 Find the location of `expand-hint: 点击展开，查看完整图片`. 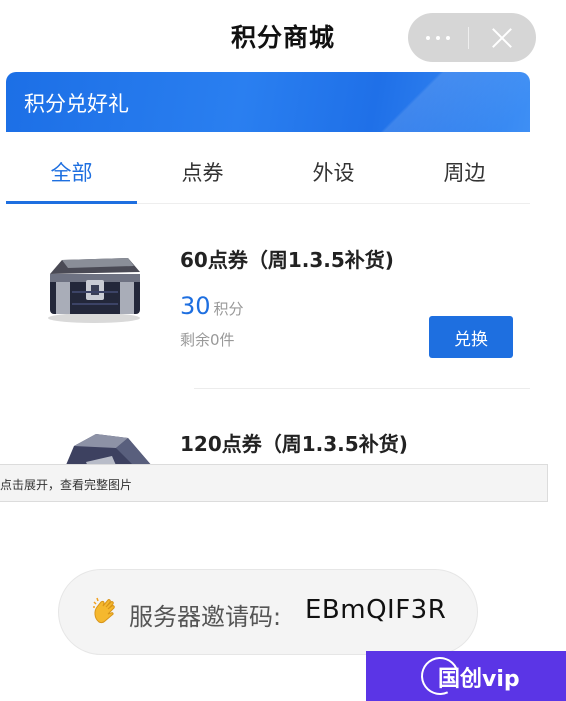

expand-hint: 点击展开，查看完整图片 is located at coordinates (66, 485).